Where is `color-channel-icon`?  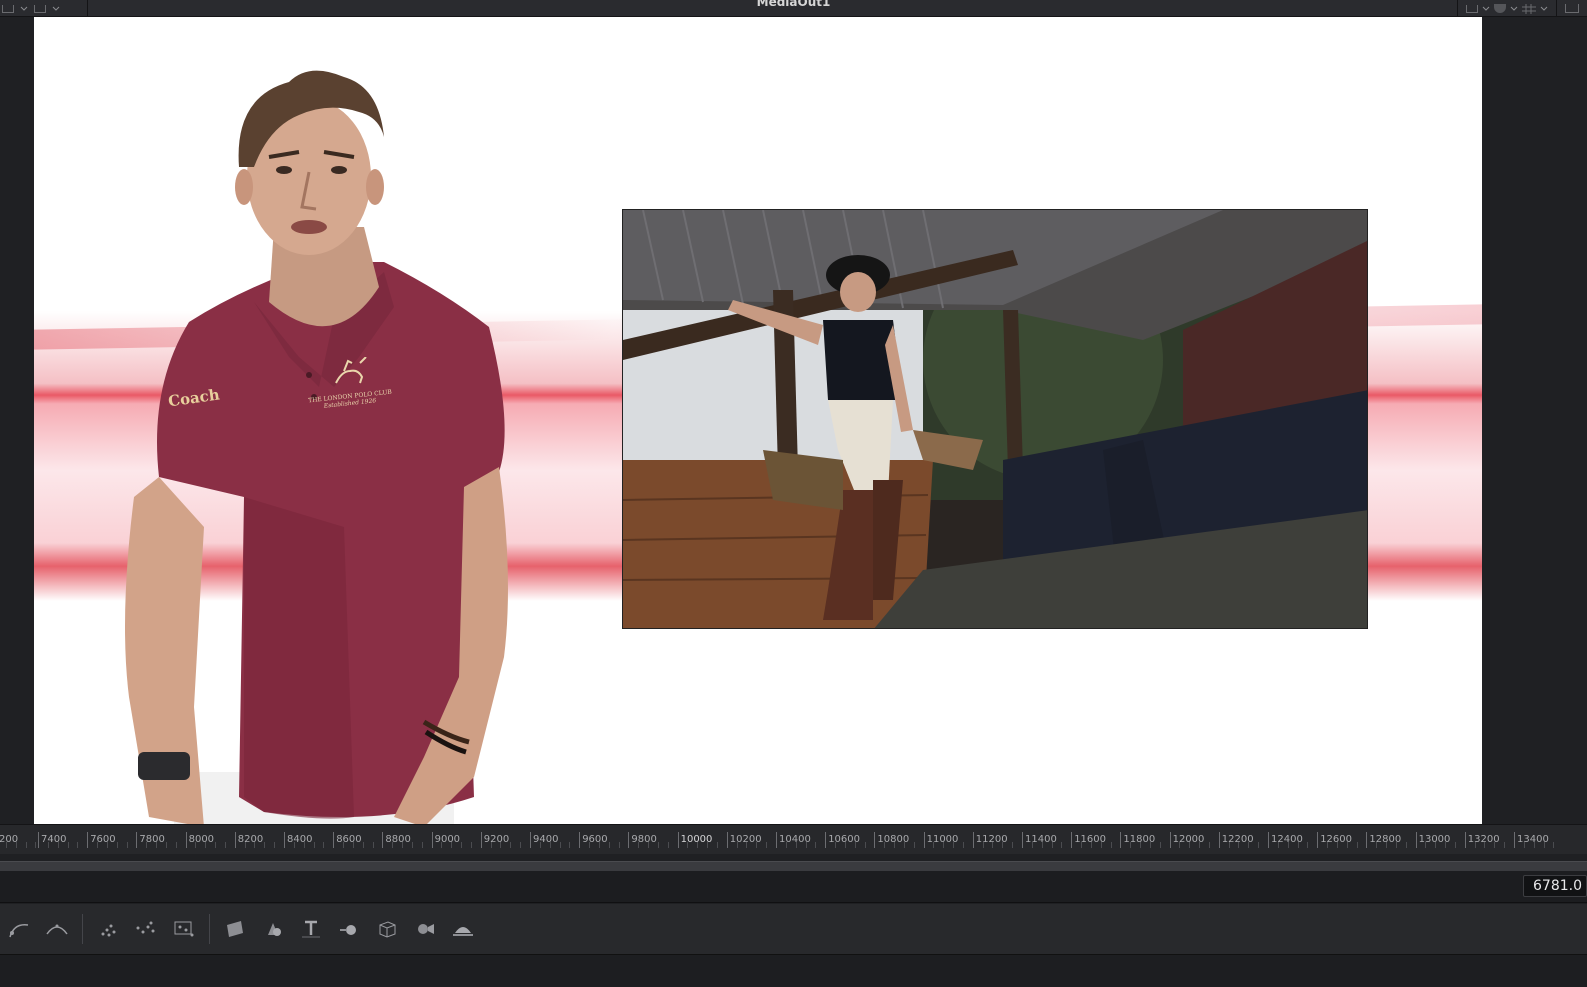 color-channel-icon is located at coordinates (1500, 8).